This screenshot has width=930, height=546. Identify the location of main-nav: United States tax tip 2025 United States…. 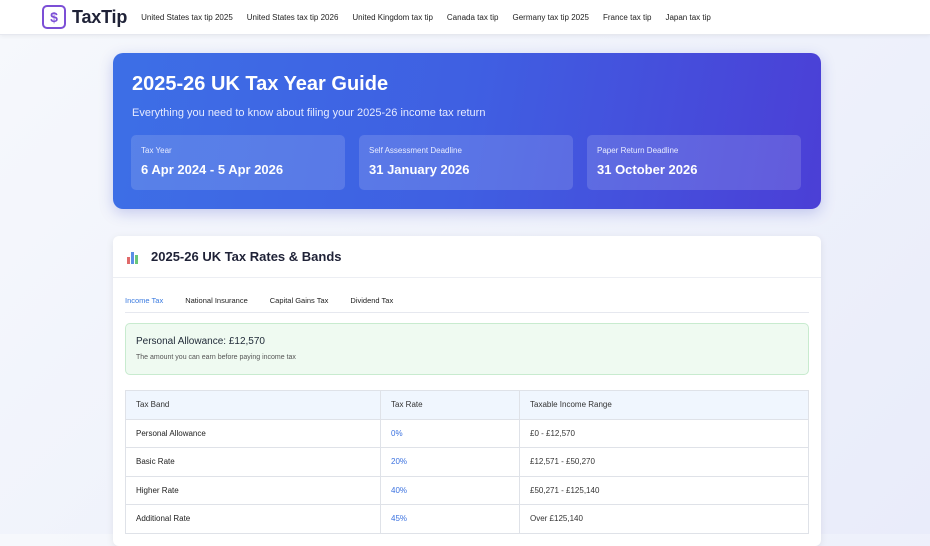
(433, 17).